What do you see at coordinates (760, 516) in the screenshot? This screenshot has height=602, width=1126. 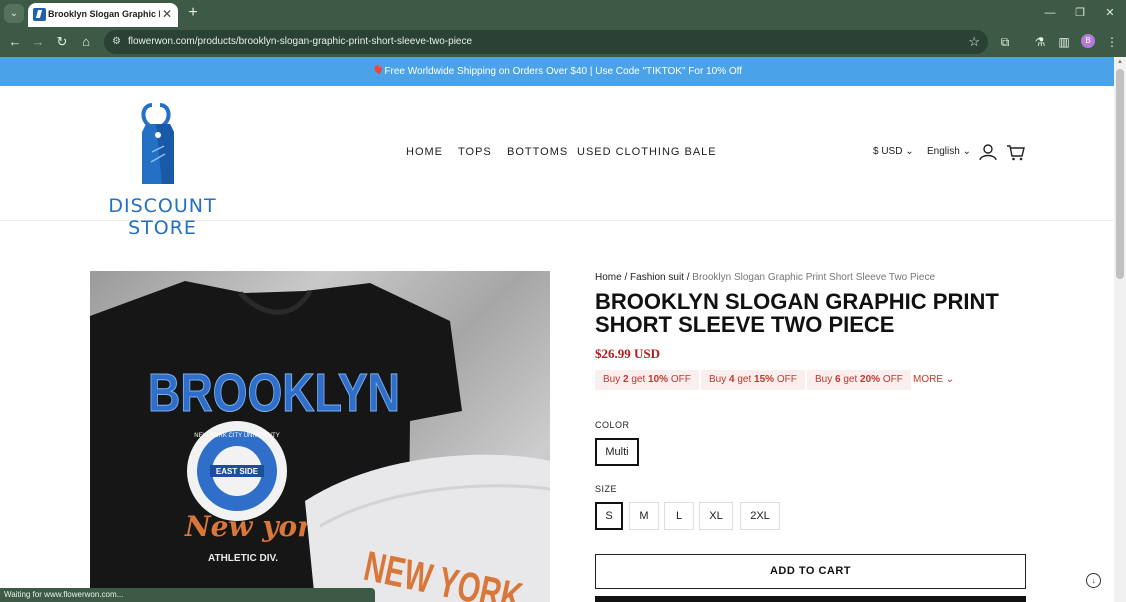 I see `size-option-2xl: 2XL` at bounding box center [760, 516].